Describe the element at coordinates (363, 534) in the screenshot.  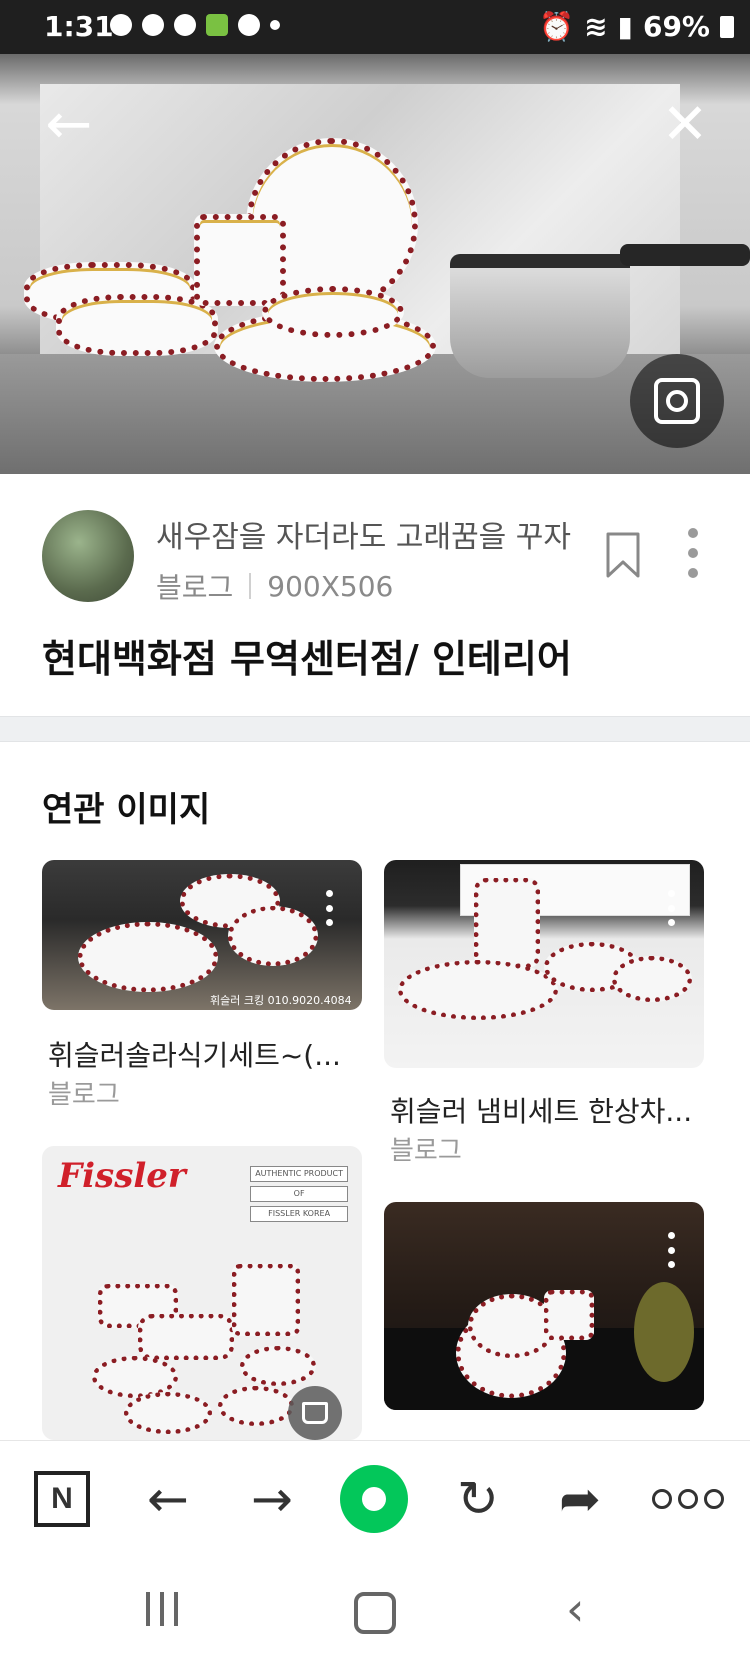
I see `blog-name: 새우잠을 자더라도 고래꿈을 꾸자` at that location.